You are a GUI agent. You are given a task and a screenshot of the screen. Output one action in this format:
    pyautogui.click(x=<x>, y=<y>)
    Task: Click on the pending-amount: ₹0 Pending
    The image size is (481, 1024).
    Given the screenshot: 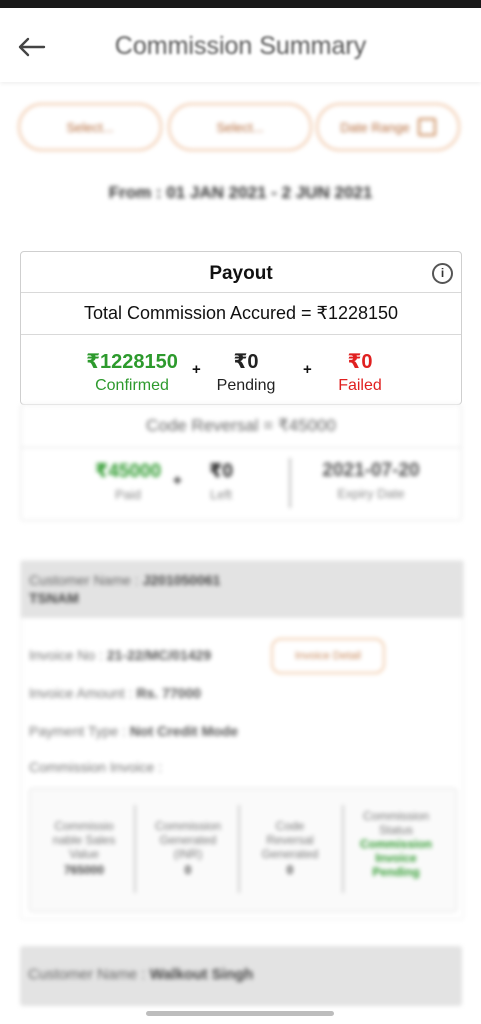 What is the action you would take?
    pyautogui.click(x=246, y=372)
    